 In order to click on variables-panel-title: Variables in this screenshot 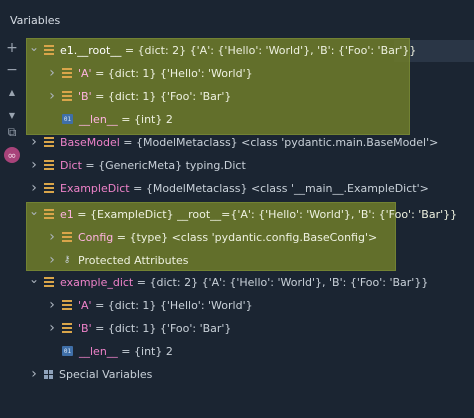, I will do `click(35, 20)`.